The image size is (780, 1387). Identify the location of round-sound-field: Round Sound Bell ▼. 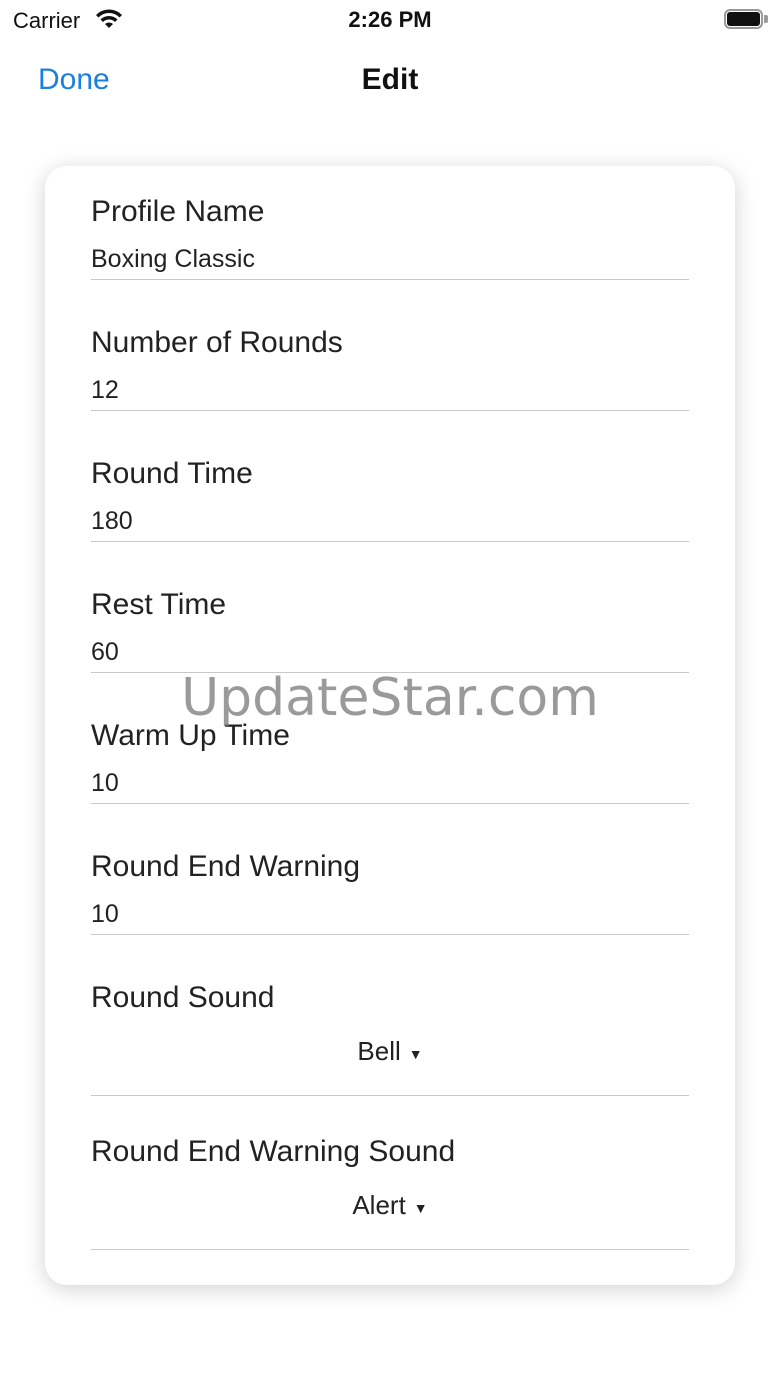
(390, 1037).